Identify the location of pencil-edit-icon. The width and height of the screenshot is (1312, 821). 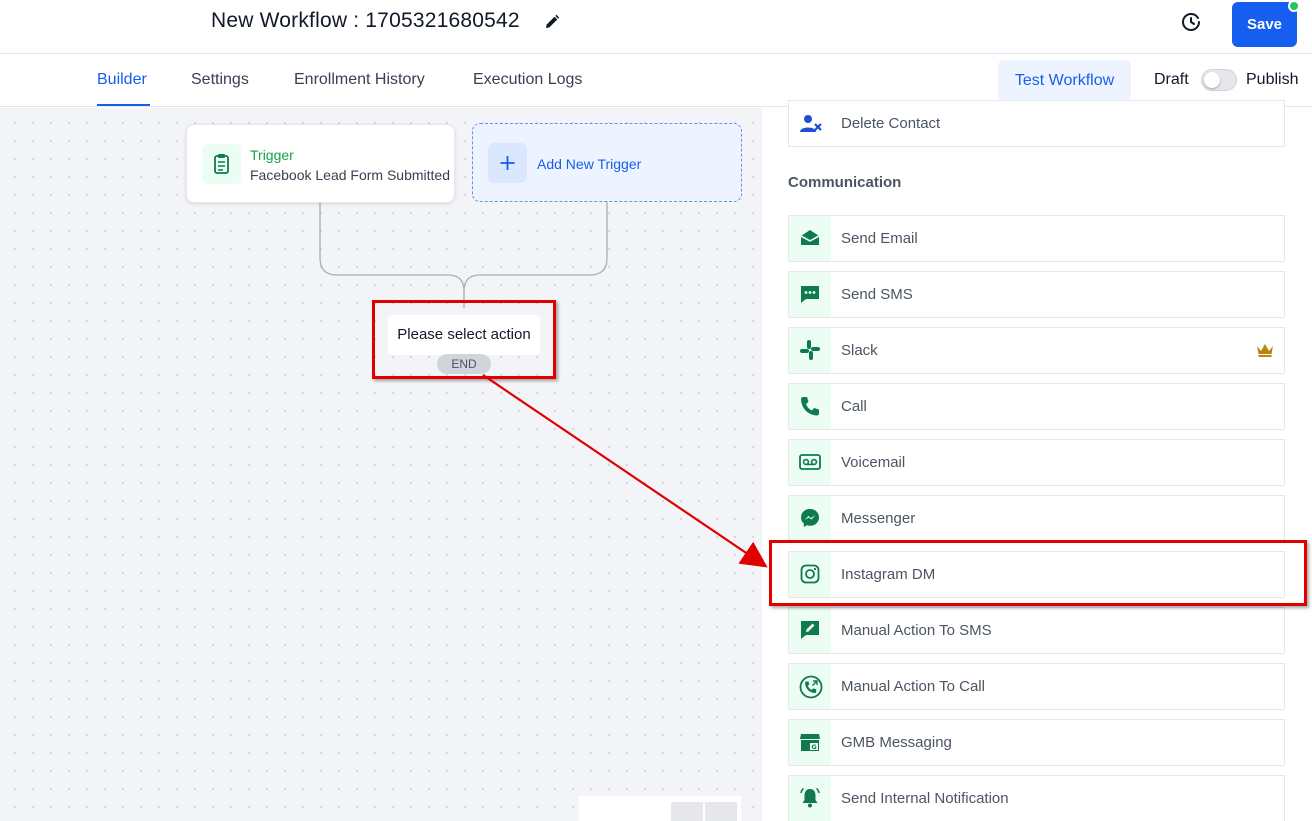
(552, 22).